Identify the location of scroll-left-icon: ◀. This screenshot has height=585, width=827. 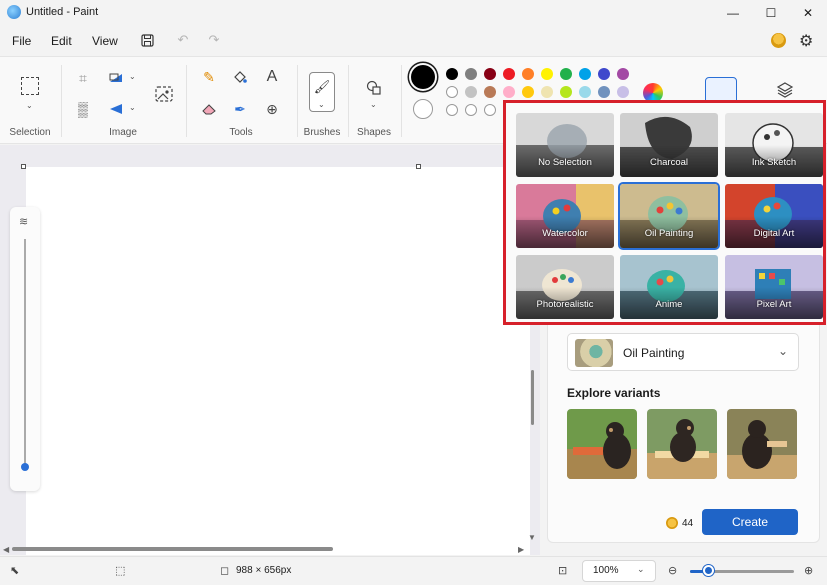
(6, 549).